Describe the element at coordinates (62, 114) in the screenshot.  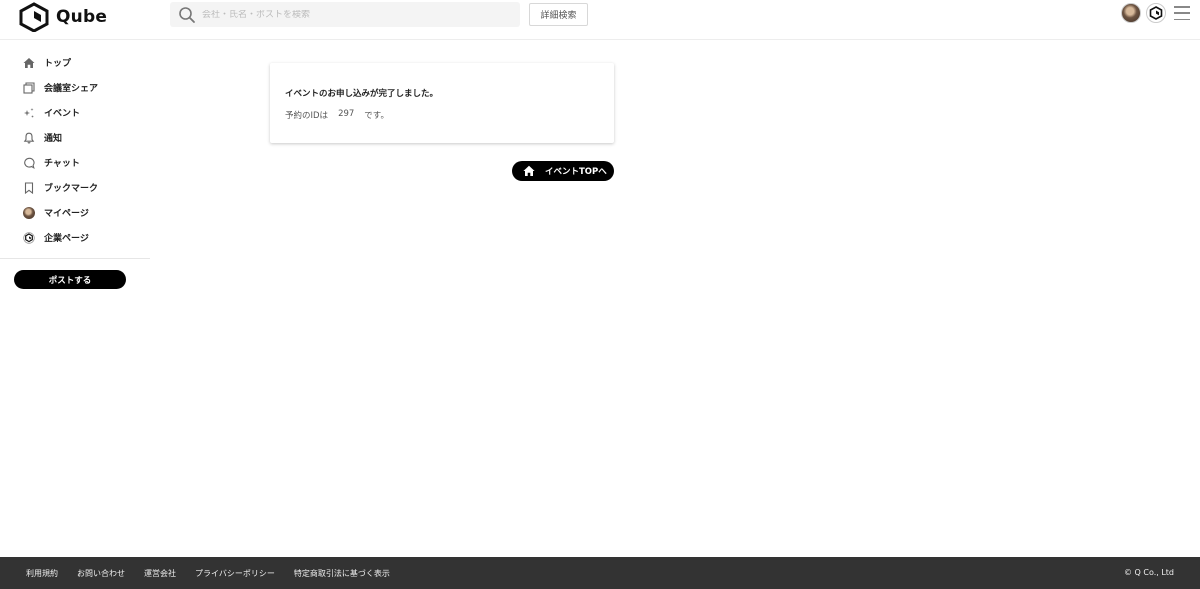
I see `sidebar-item-label: イベント` at that location.